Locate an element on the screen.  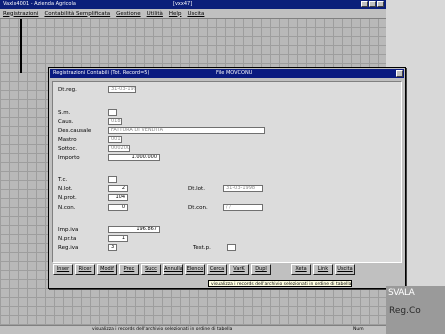
maximize-button is located at coordinates (372, 4).